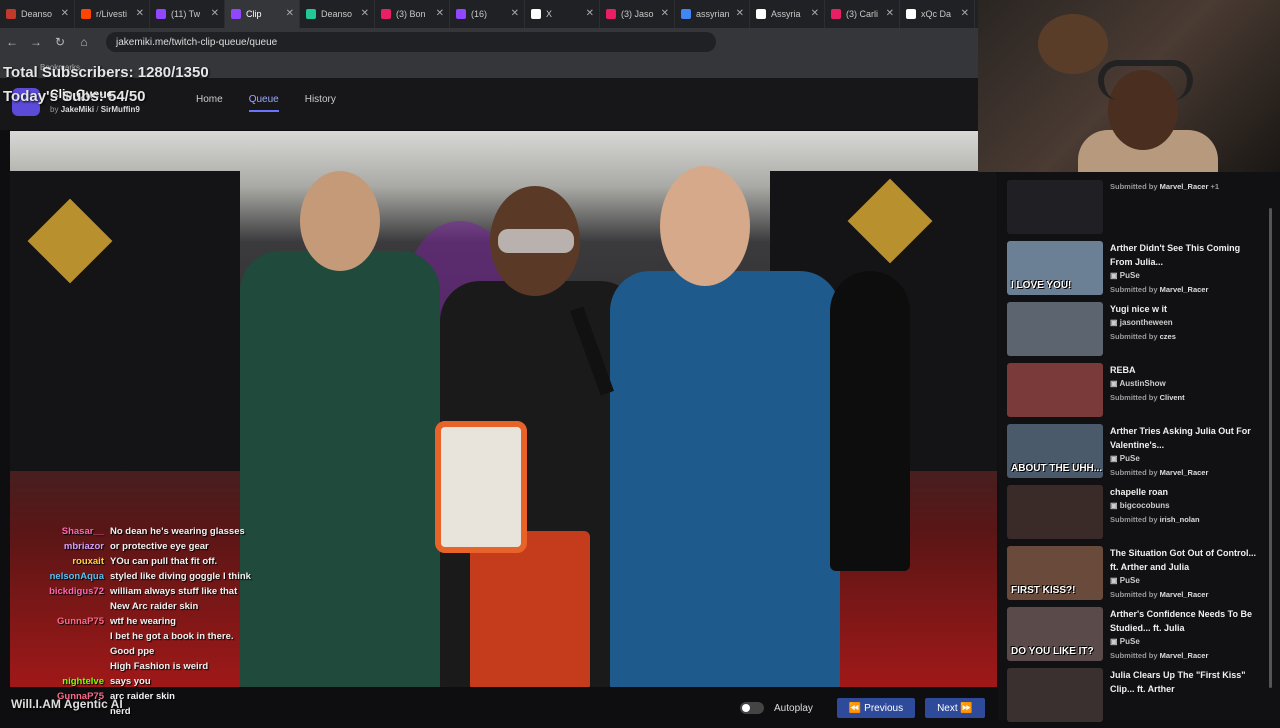 The image size is (1280, 728). Describe the element at coordinates (549, 14) in the screenshot. I see `tab-label: X` at that location.